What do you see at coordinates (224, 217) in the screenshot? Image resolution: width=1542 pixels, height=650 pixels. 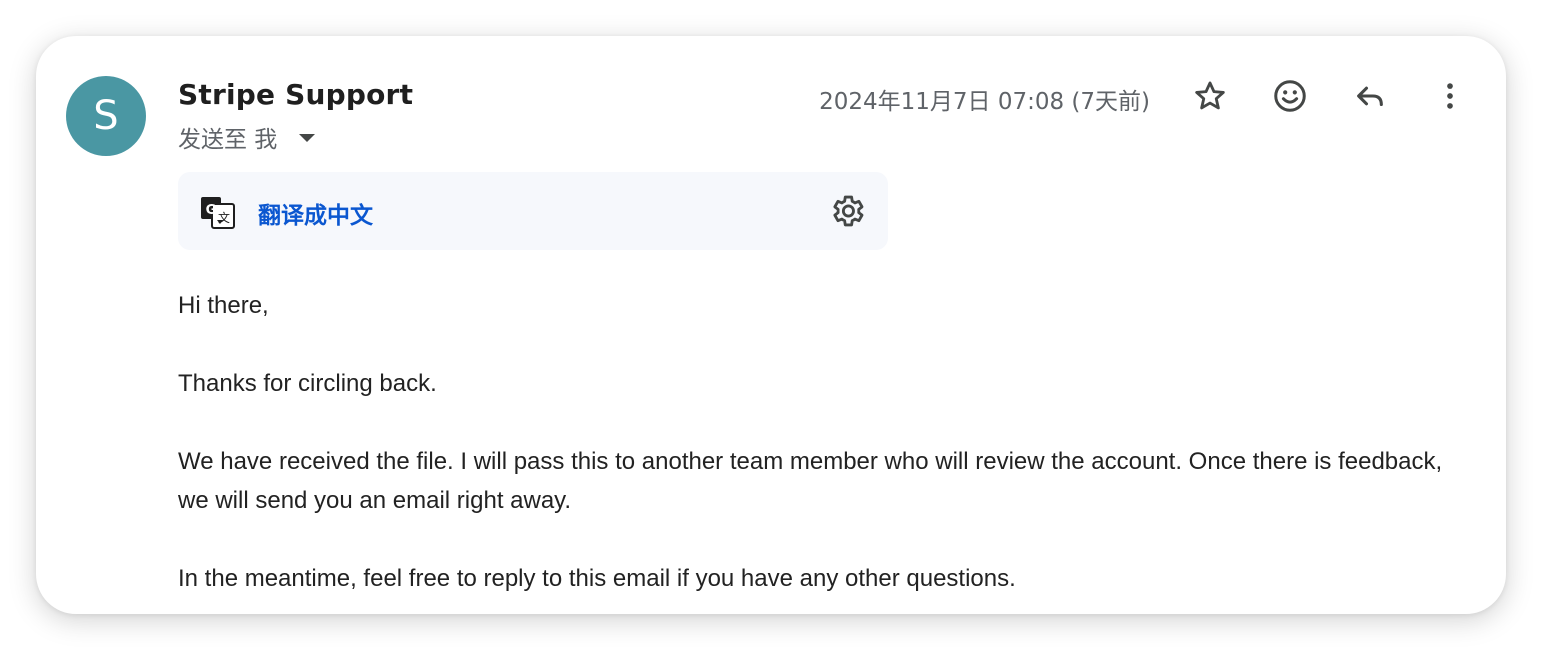 I see `svg-text: 文` at bounding box center [224, 217].